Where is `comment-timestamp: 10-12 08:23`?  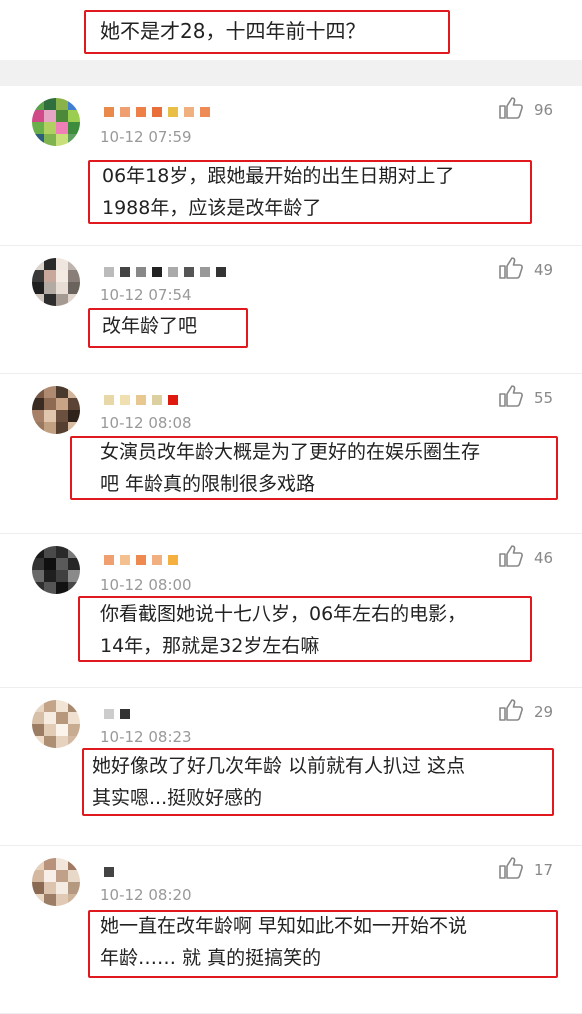
comment-timestamp: 10-12 08:23 is located at coordinates (146, 737).